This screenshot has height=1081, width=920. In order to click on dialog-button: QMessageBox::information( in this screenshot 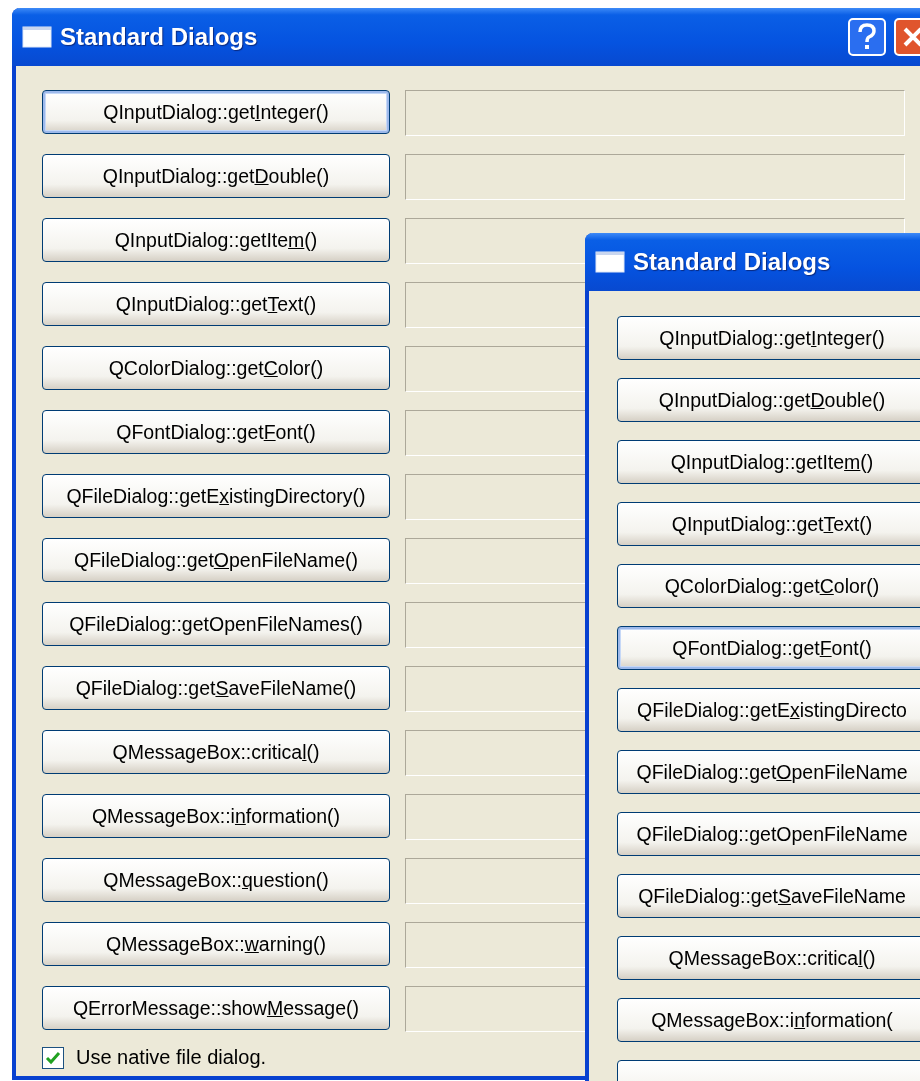, I will do `click(768, 1020)`.